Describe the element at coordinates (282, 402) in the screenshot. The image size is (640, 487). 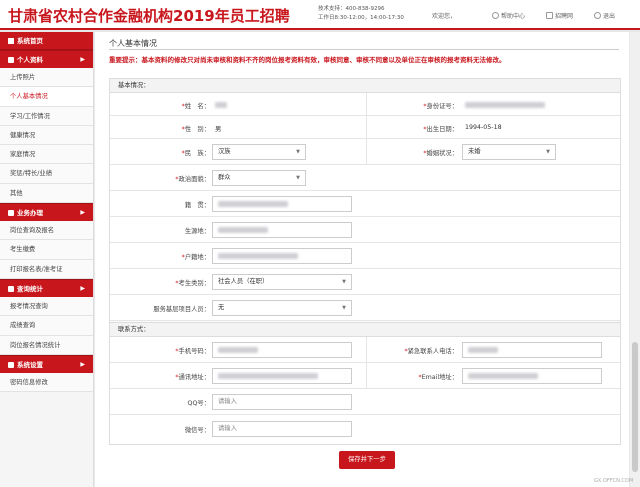
I see `qq-input: 请输入` at that location.